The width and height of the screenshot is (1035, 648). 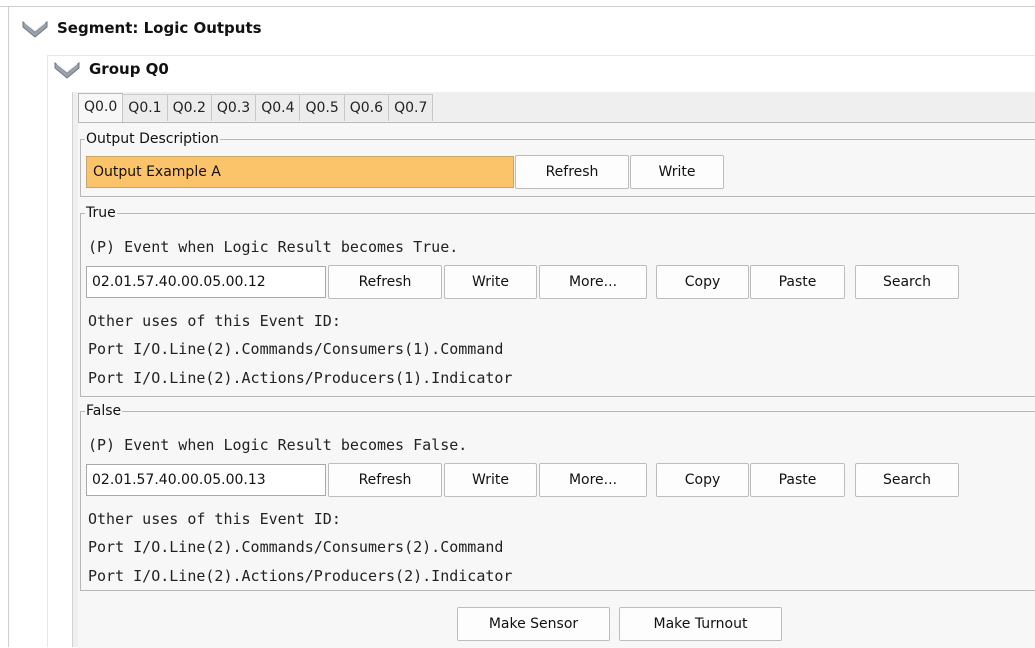 What do you see at coordinates (677, 172) in the screenshot?
I see `description-write-button: Write` at bounding box center [677, 172].